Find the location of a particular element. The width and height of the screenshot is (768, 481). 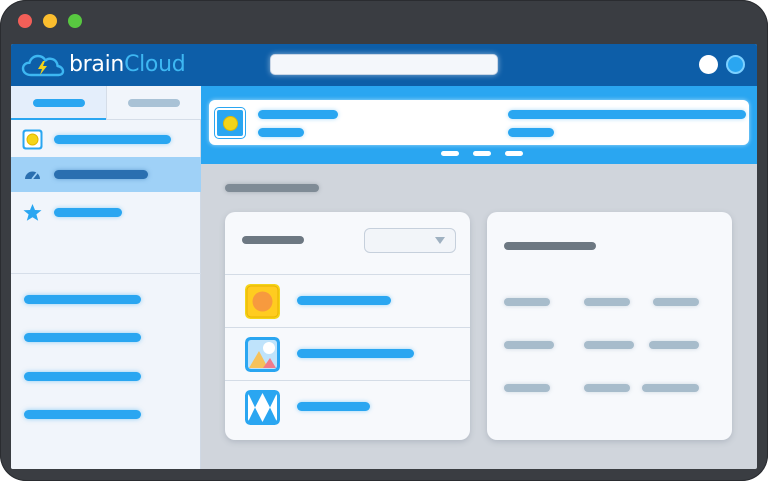

app-header: brainCloud is located at coordinates (384, 65).